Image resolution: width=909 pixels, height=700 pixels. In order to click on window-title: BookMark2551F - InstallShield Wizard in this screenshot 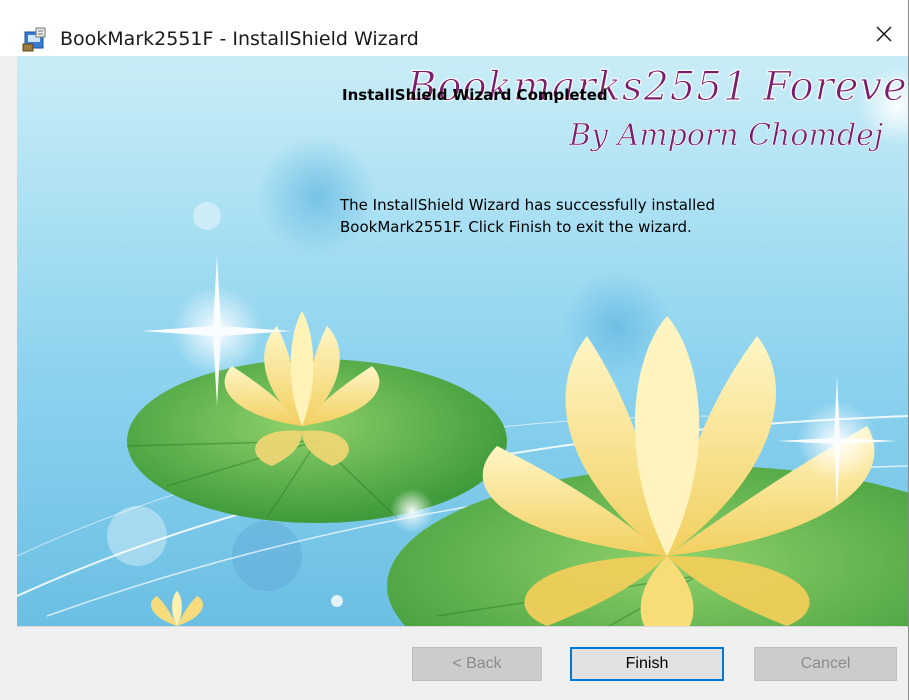, I will do `click(239, 39)`.